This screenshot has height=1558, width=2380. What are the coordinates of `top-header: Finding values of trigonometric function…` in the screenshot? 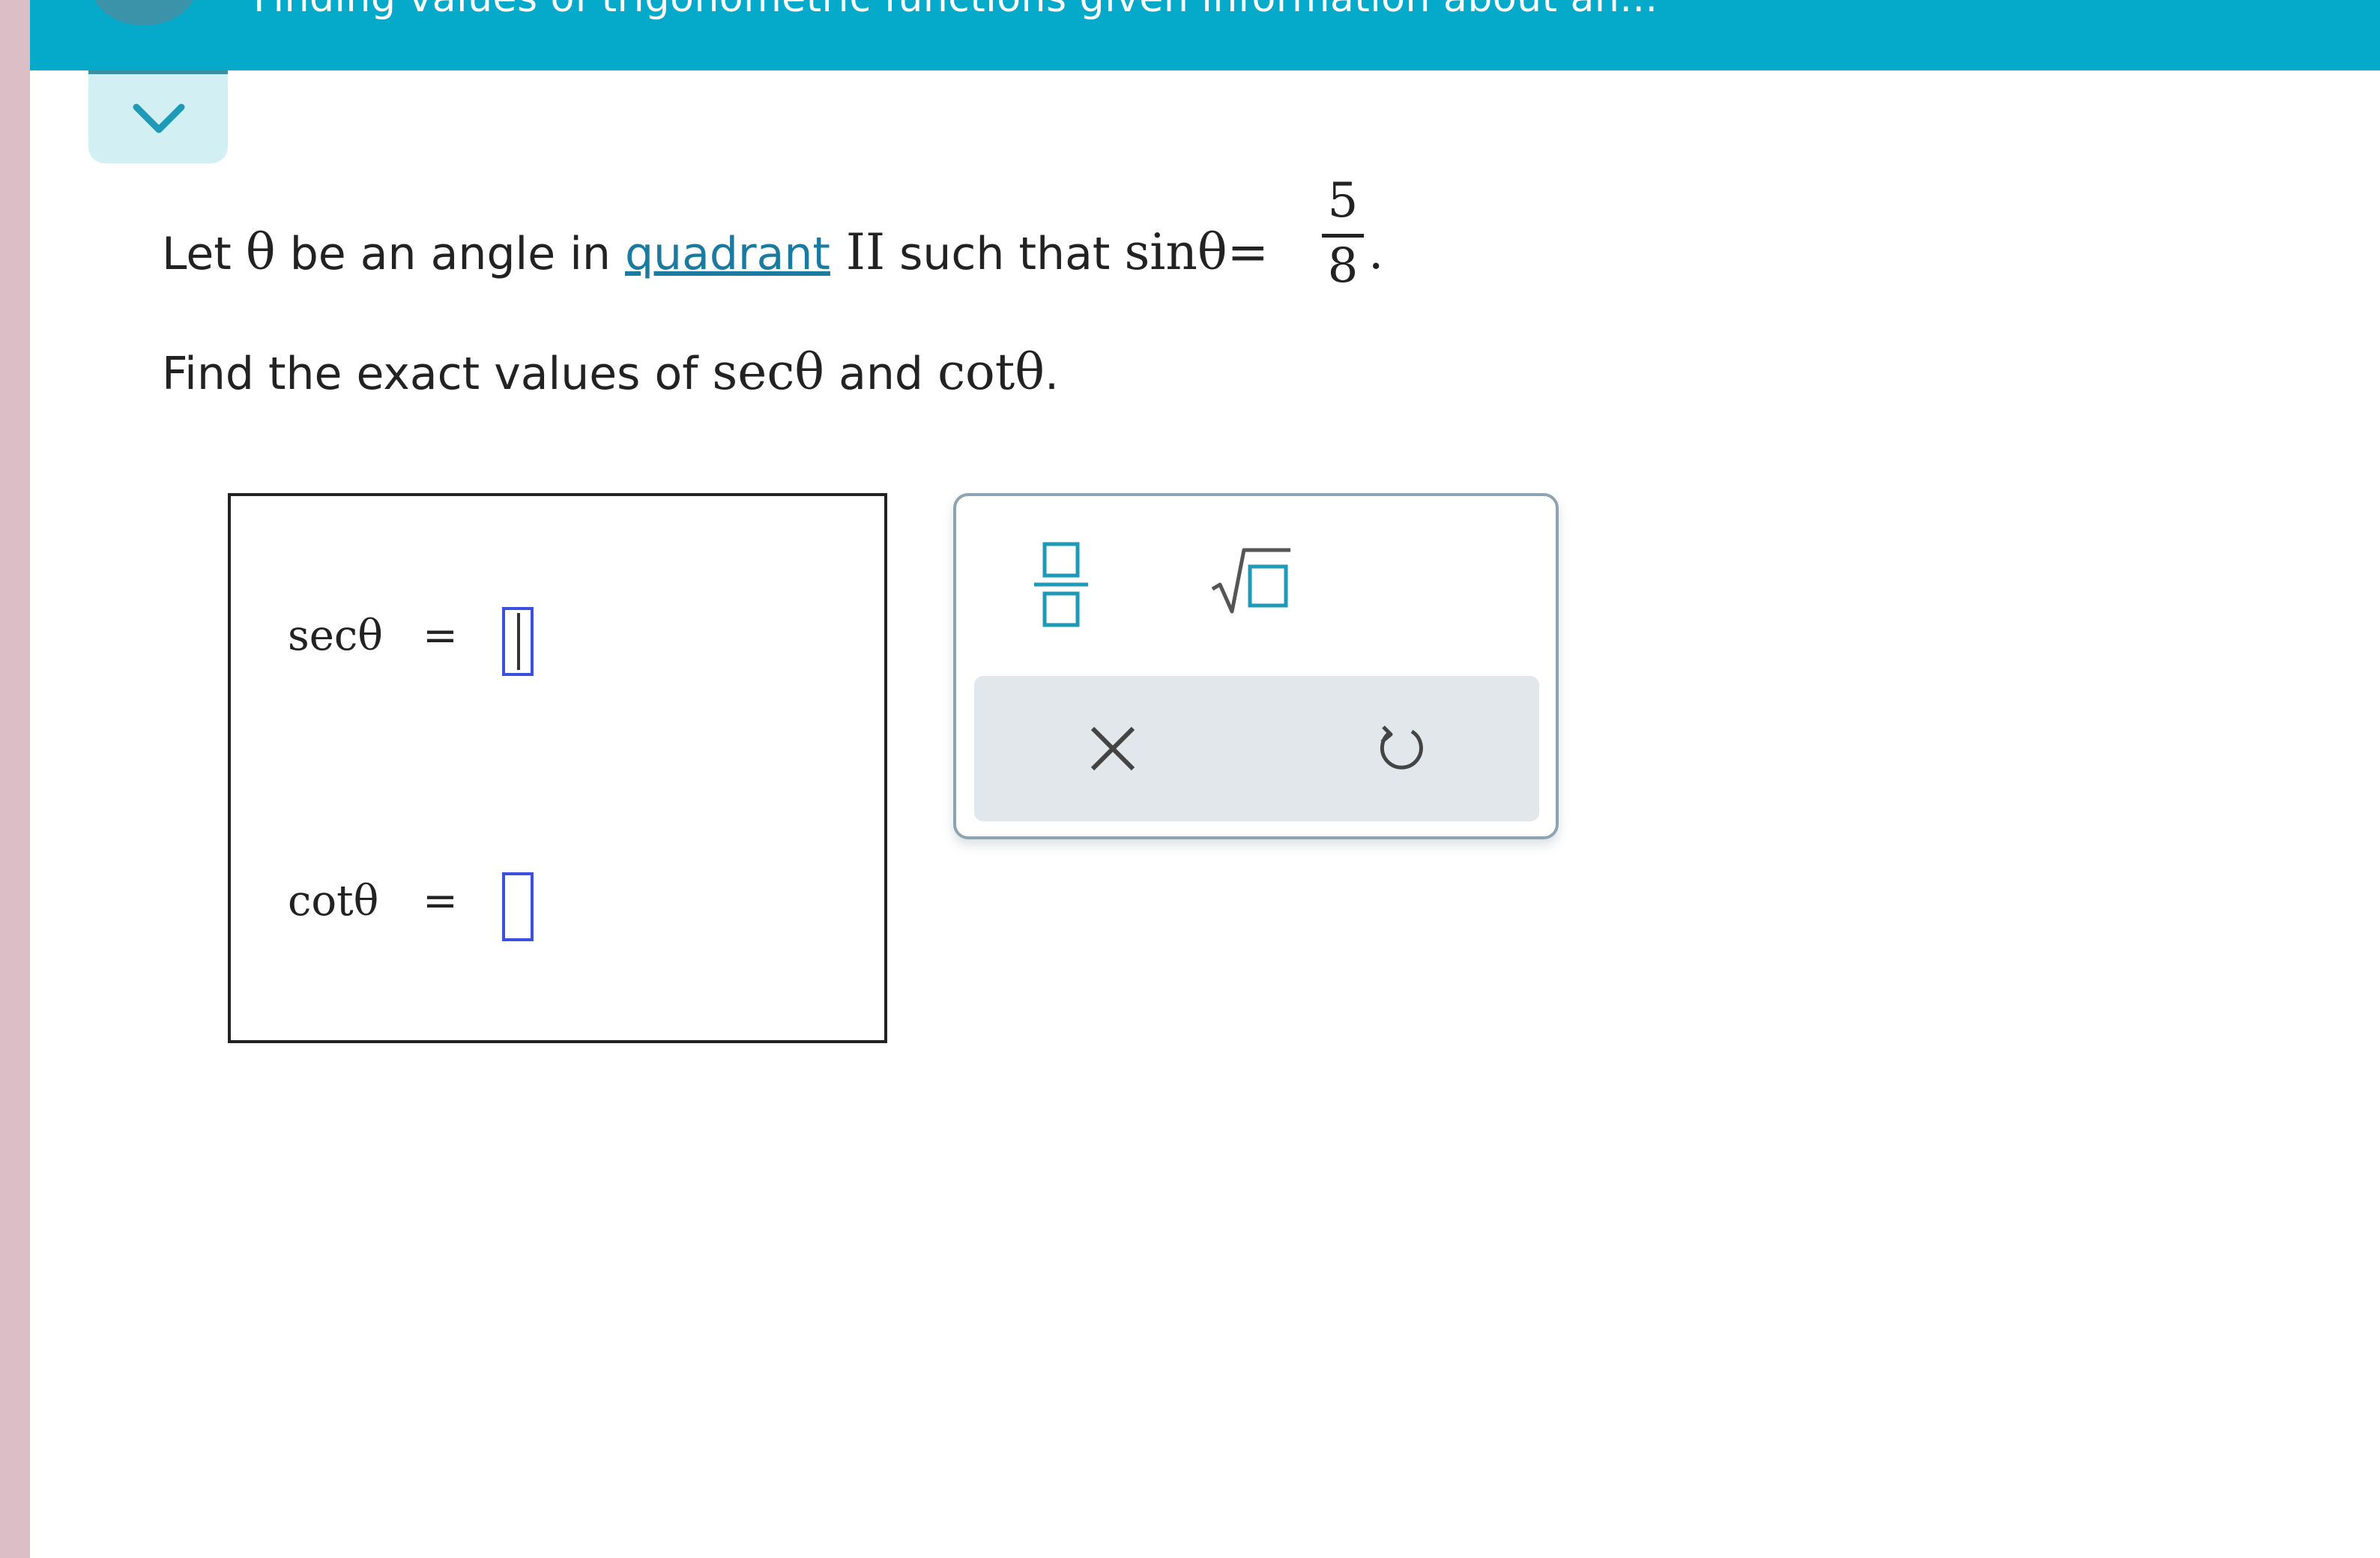 It's located at (1205, 35).